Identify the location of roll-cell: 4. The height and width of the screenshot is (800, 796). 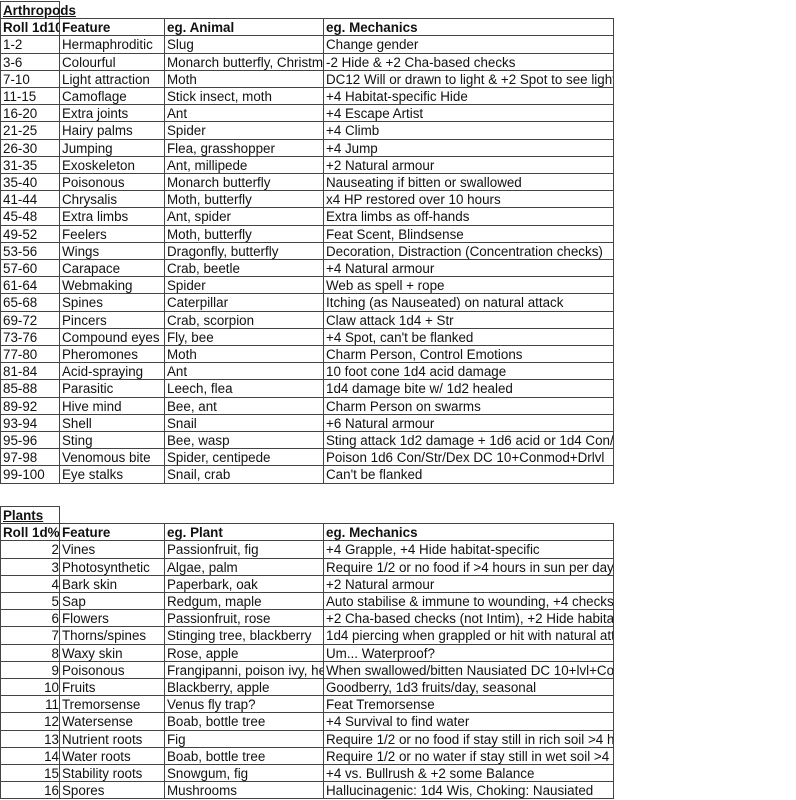
(30, 583).